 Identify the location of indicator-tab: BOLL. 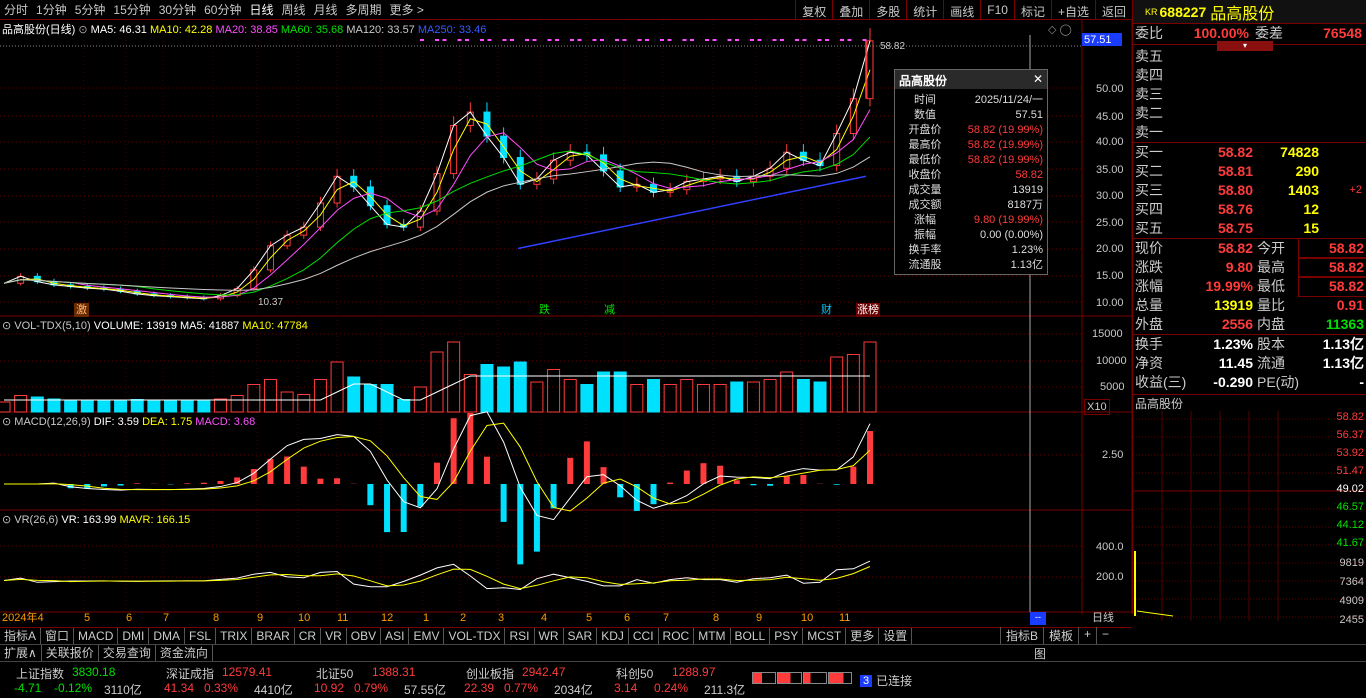
(751, 636).